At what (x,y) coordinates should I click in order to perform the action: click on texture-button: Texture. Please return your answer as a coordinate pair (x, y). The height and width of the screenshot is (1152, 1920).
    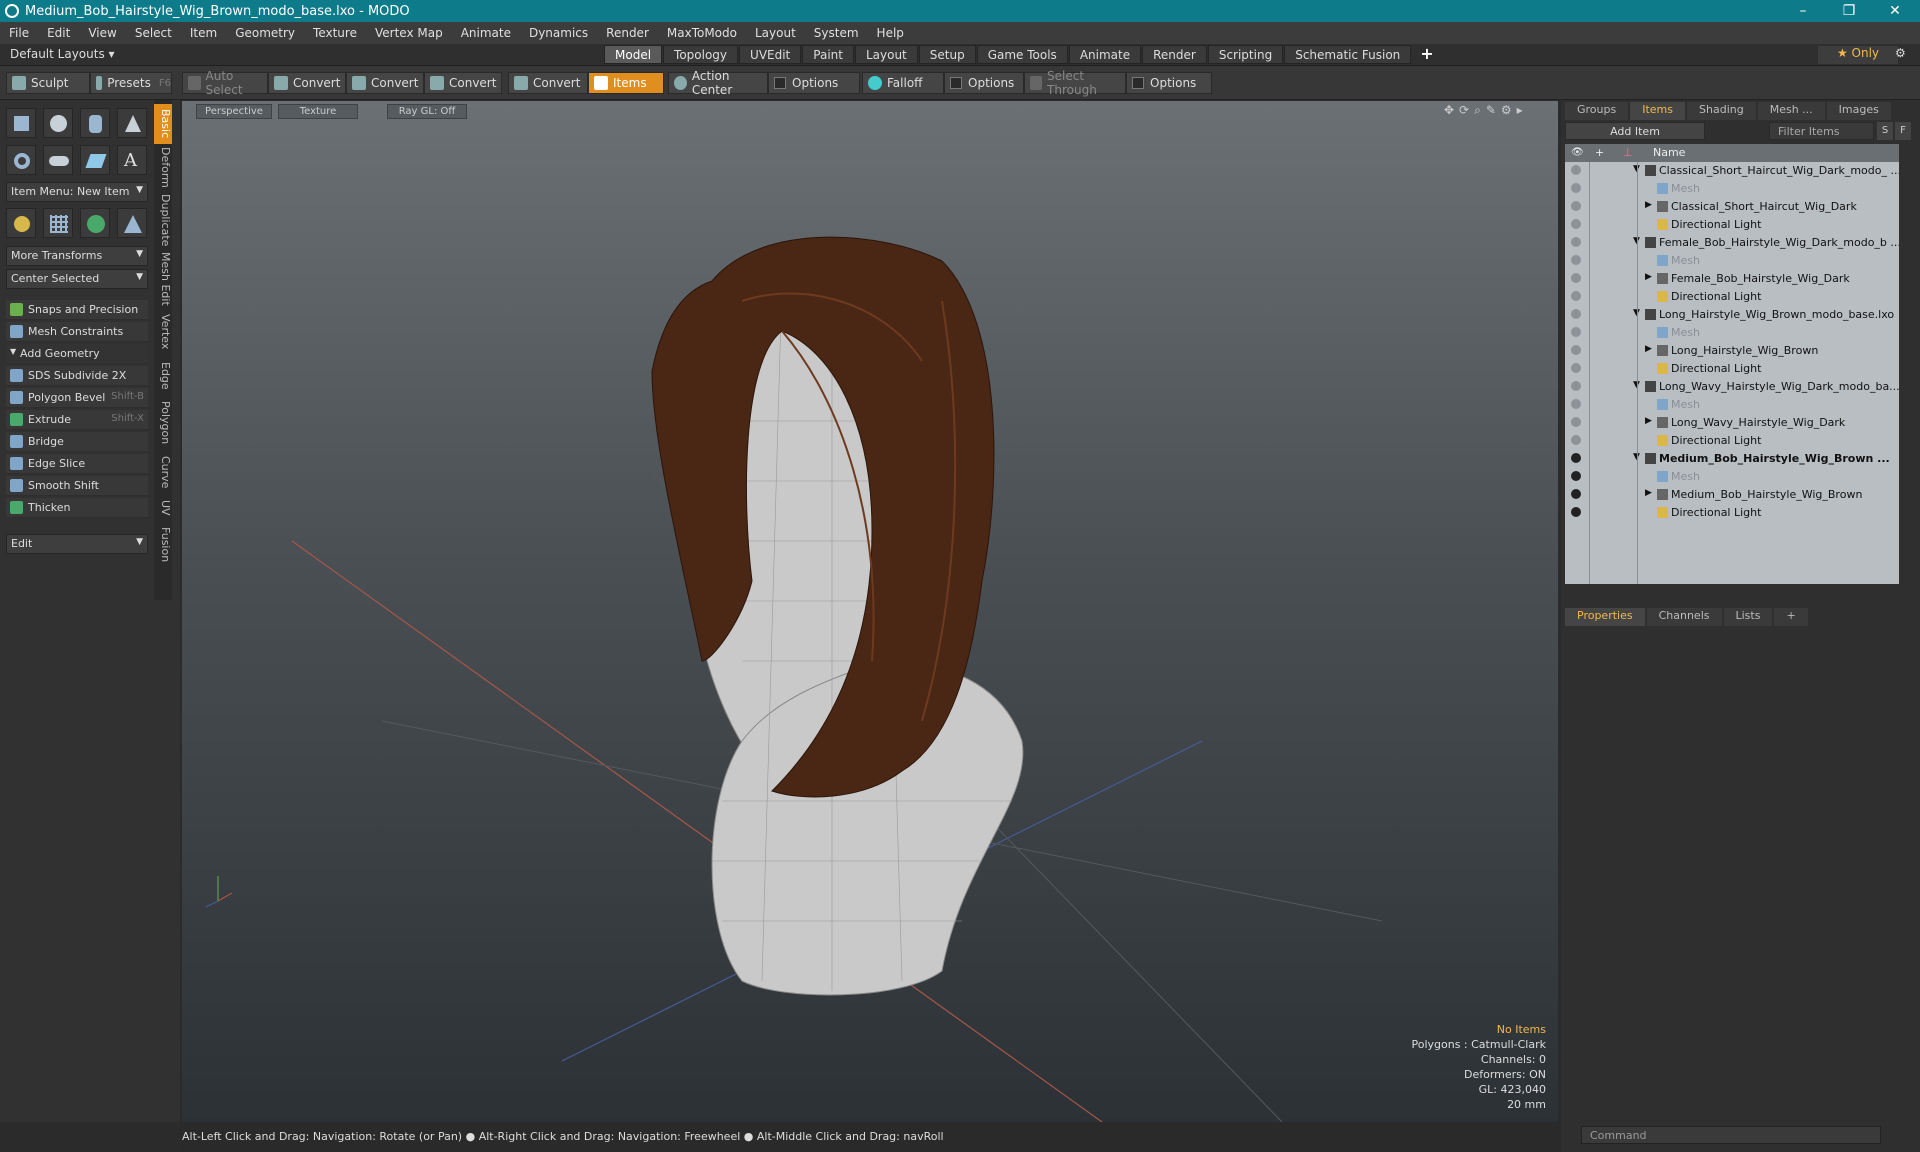
    Looking at the image, I should click on (318, 111).